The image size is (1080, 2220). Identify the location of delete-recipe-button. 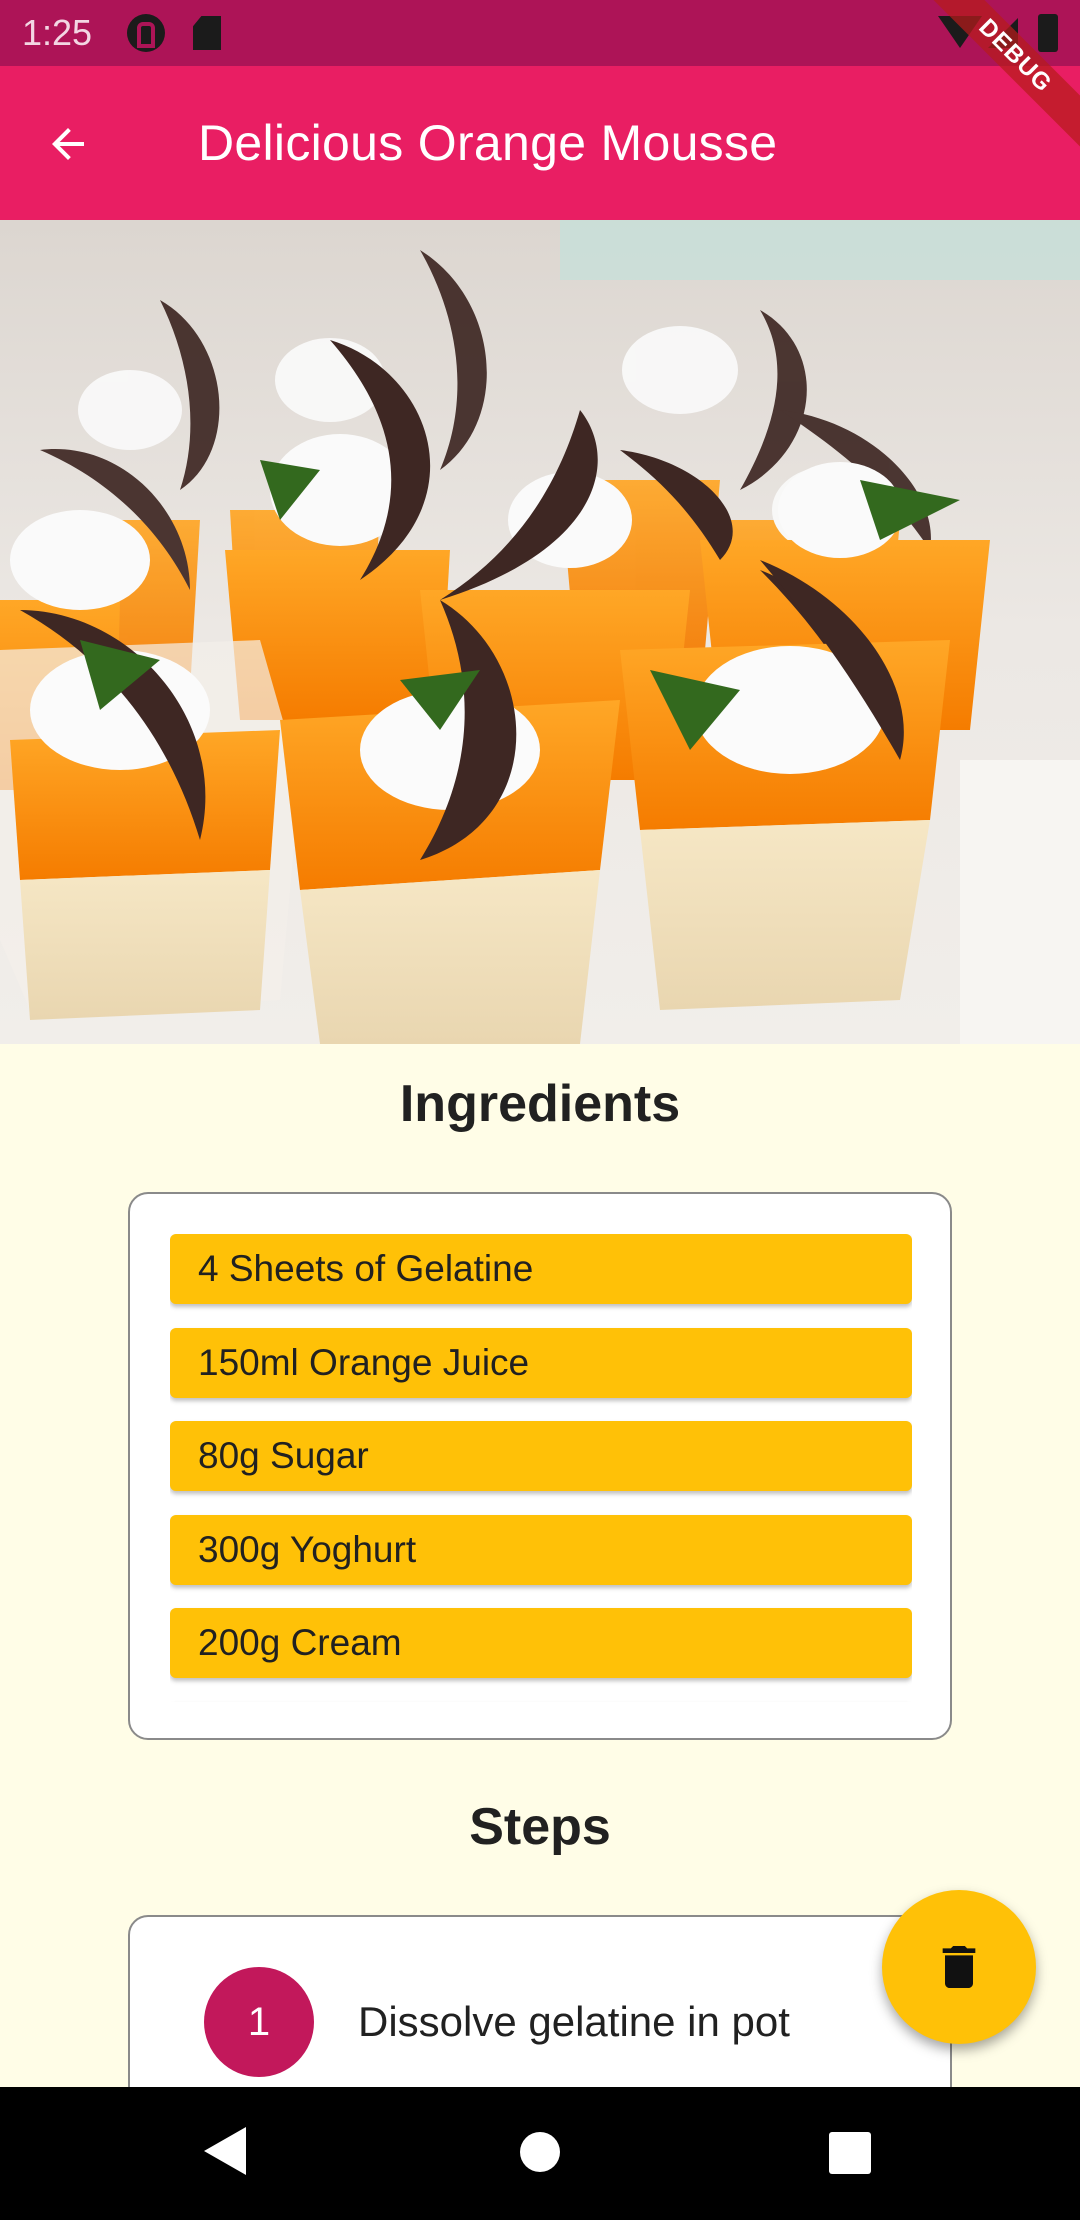
(959, 1967).